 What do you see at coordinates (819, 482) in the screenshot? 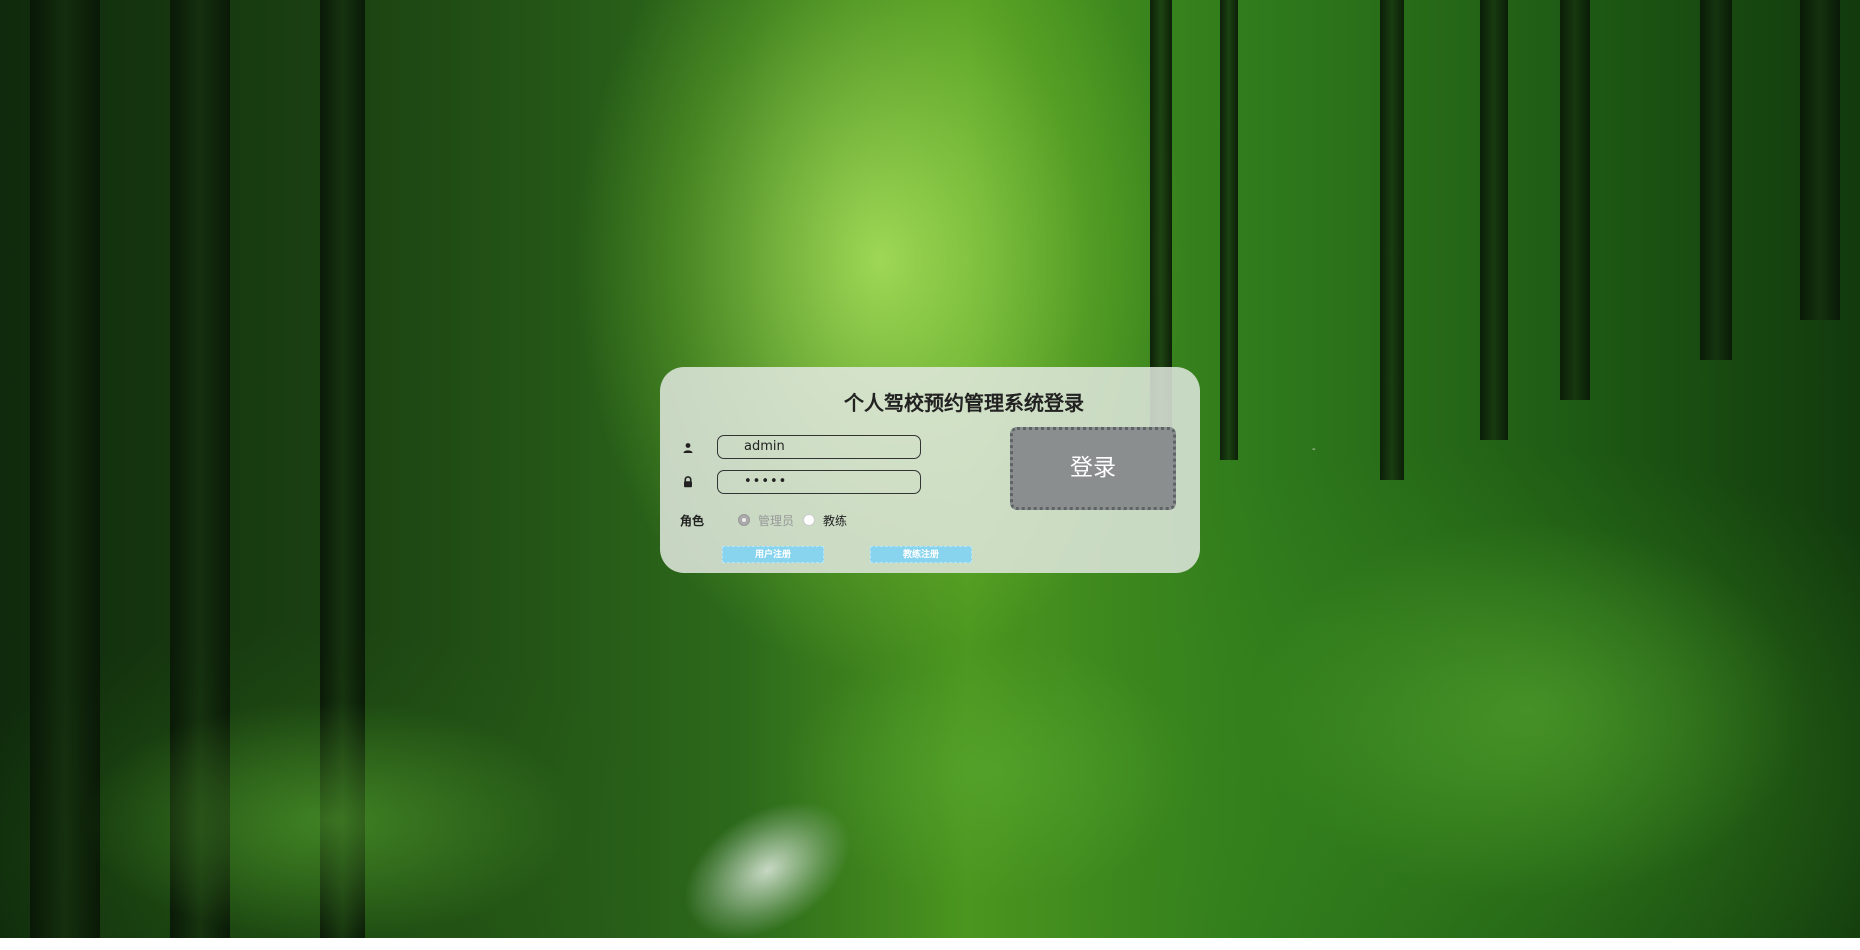
I see `password-field: •••••` at bounding box center [819, 482].